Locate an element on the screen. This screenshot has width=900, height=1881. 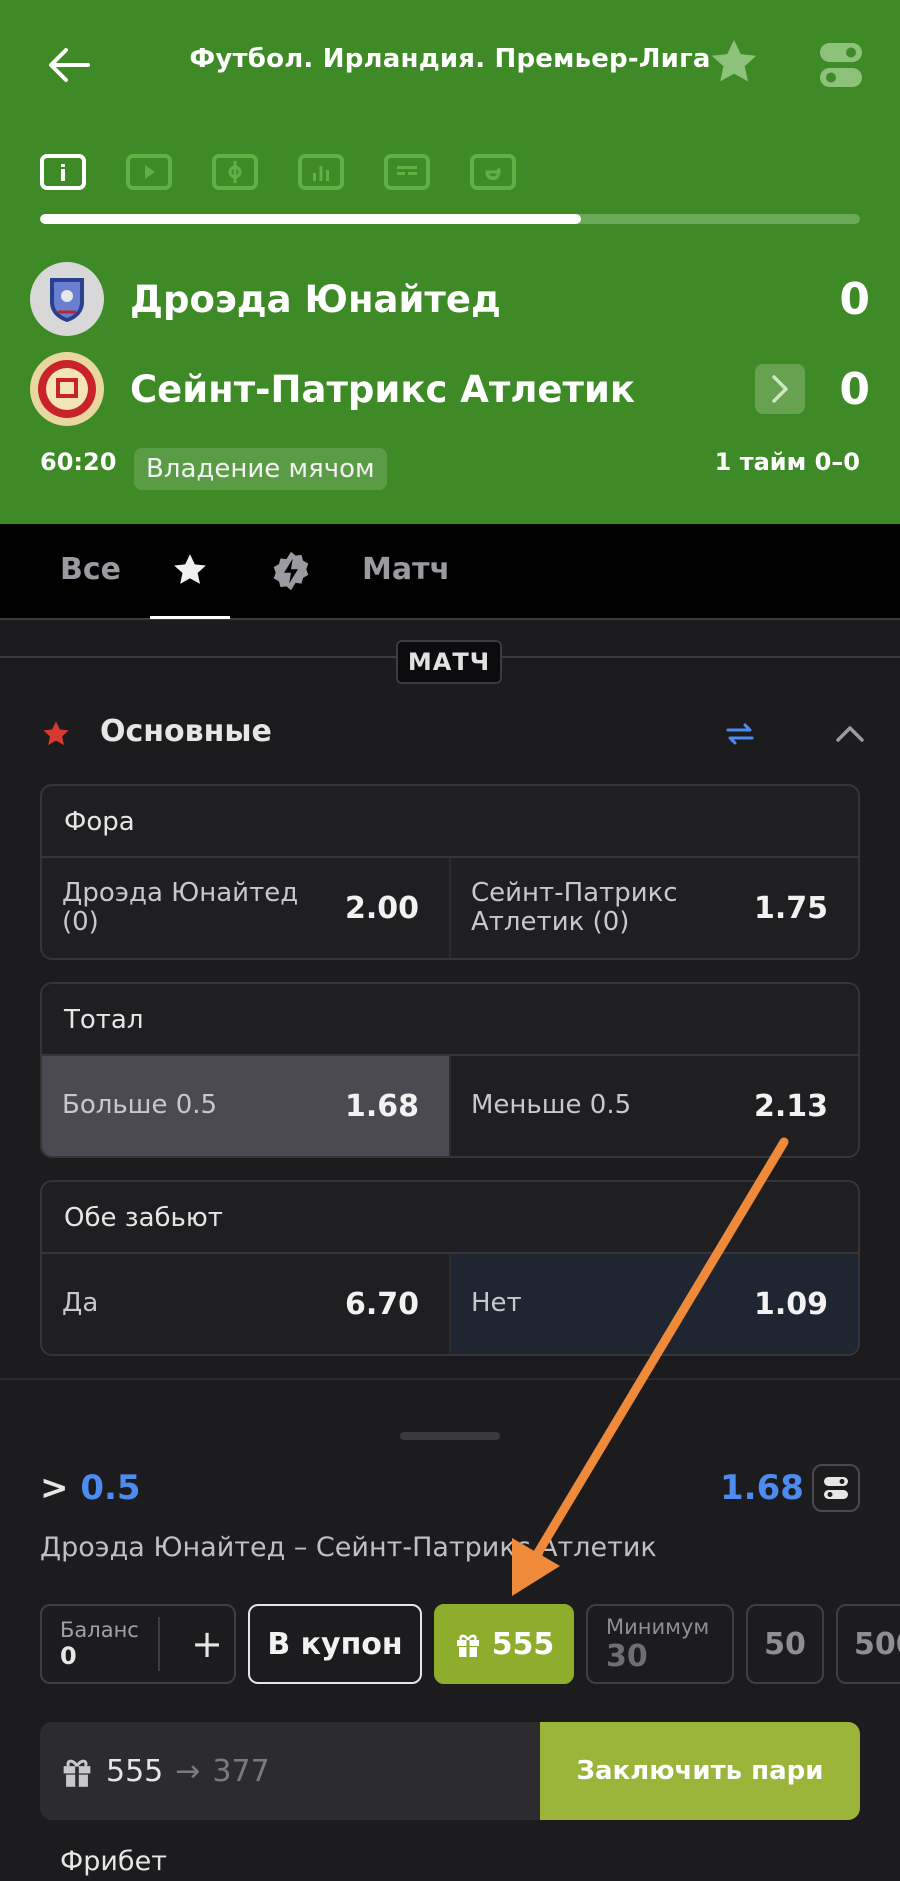
tab-favorites is located at coordinates (190, 574).